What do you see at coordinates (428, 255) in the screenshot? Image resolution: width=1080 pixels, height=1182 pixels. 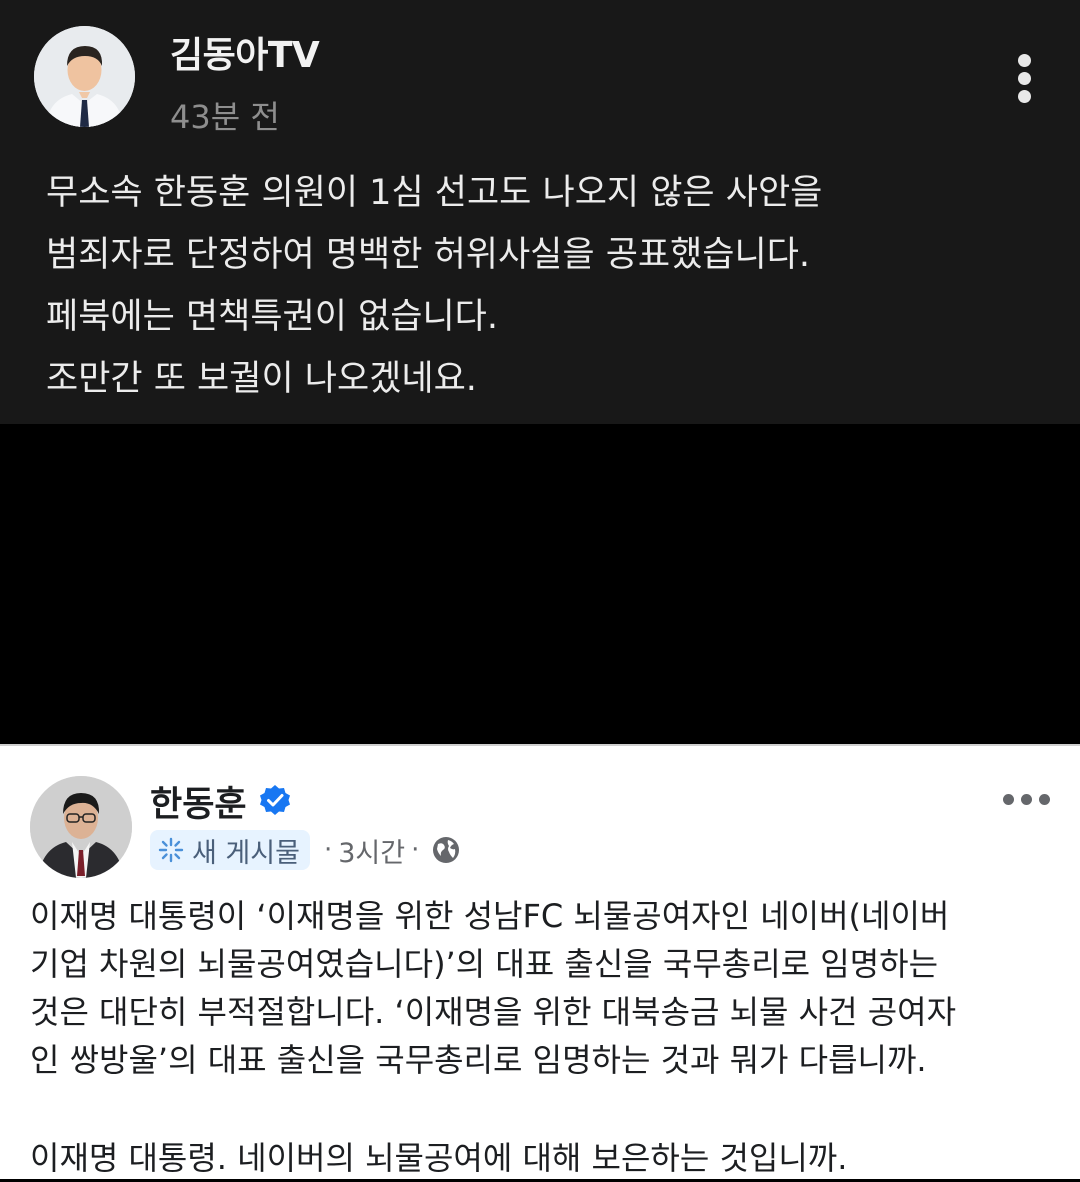 I see `post-line: 범죄자로 단정하여 명백한 허위사실을 공표했습니다.` at bounding box center [428, 255].